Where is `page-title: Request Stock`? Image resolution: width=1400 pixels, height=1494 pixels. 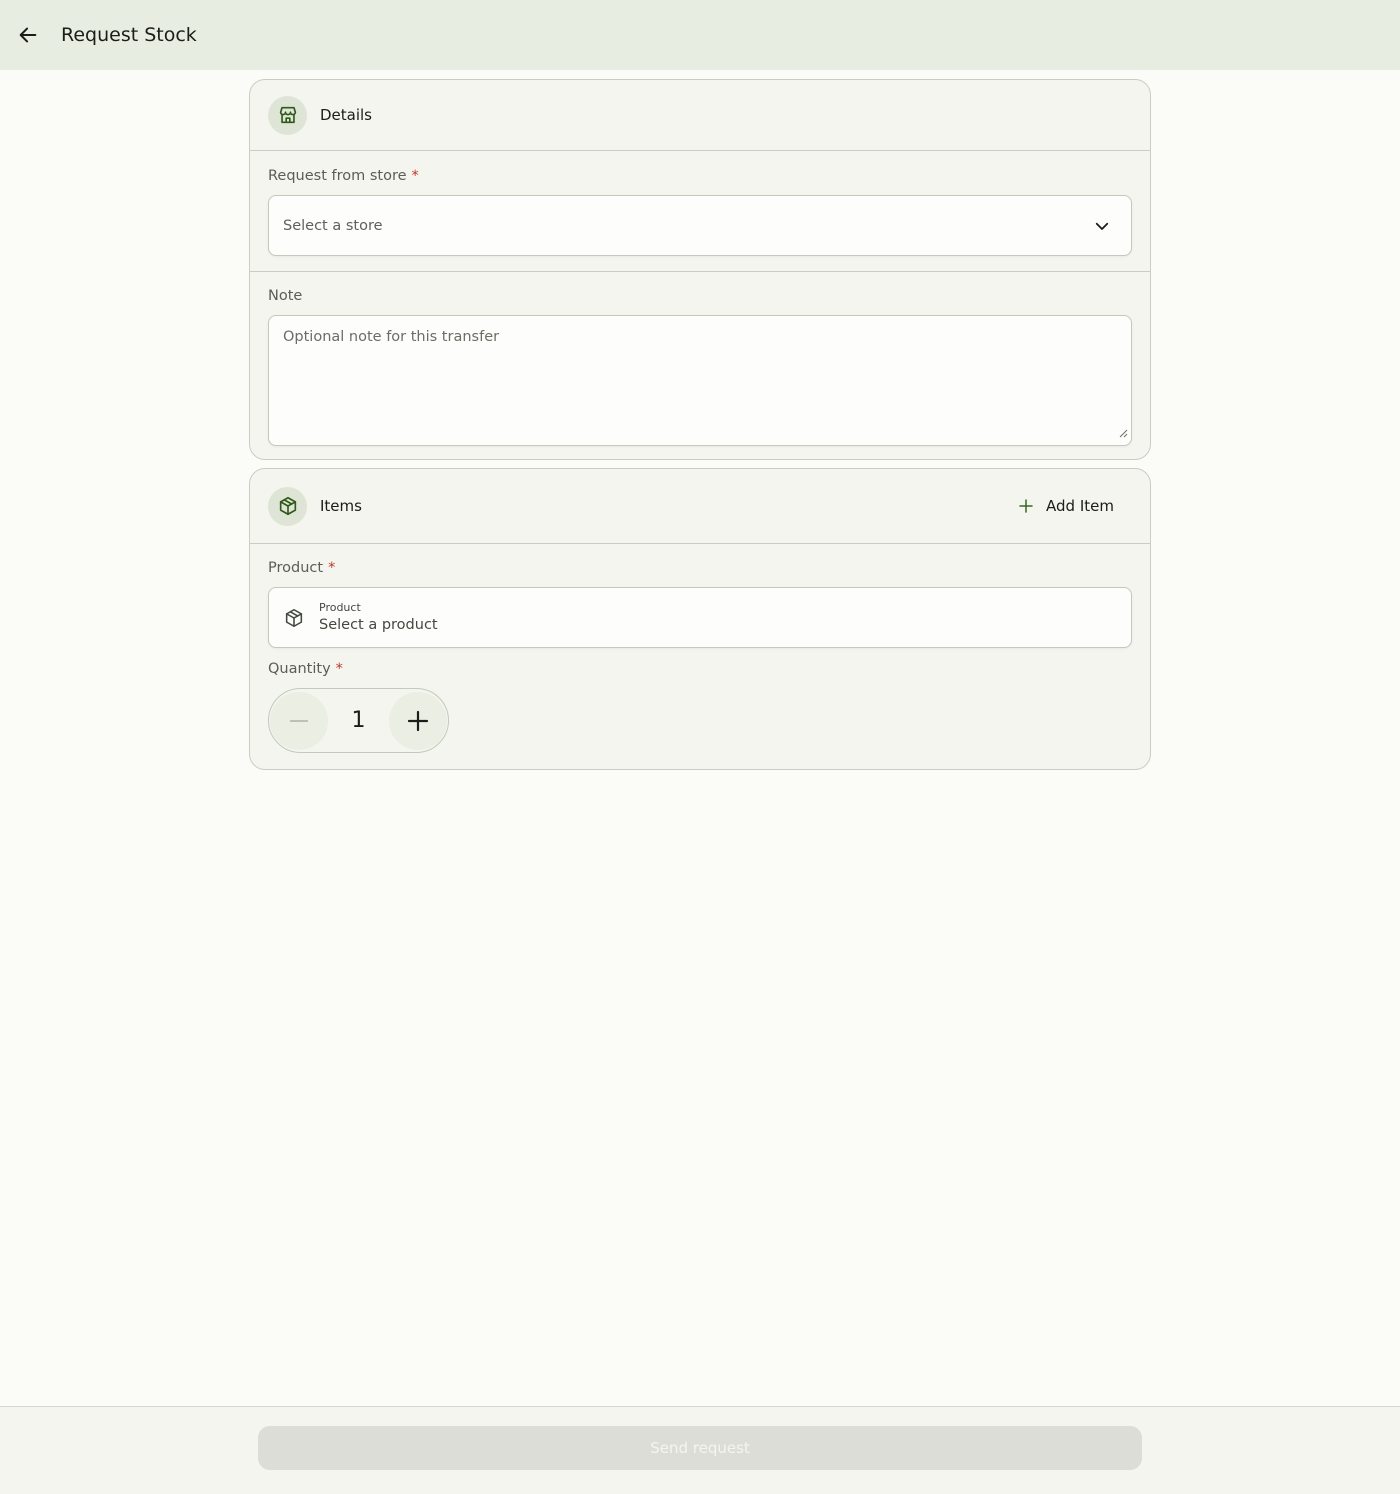 page-title: Request Stock is located at coordinates (129, 35).